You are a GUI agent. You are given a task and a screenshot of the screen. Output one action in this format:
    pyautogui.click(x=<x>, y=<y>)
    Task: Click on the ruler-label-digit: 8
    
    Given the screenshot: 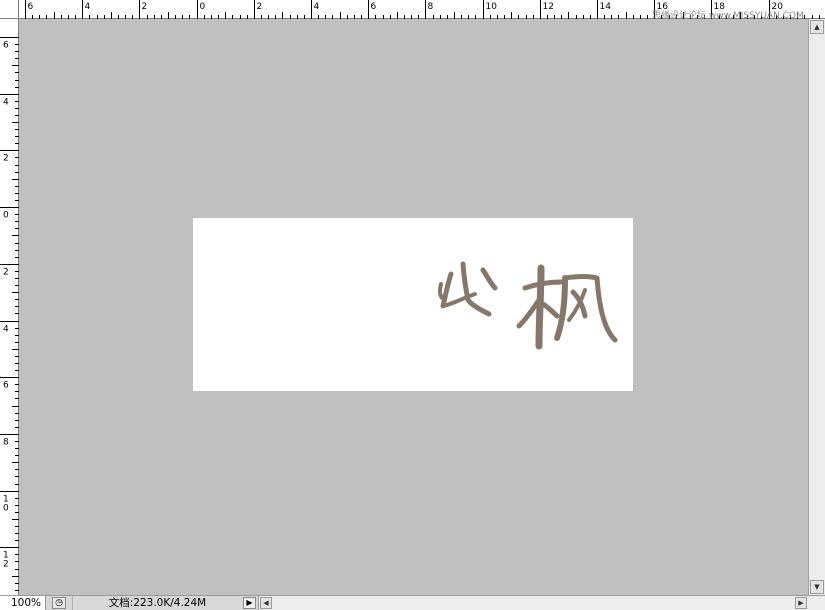 What is the action you would take?
    pyautogui.click(x=6, y=443)
    